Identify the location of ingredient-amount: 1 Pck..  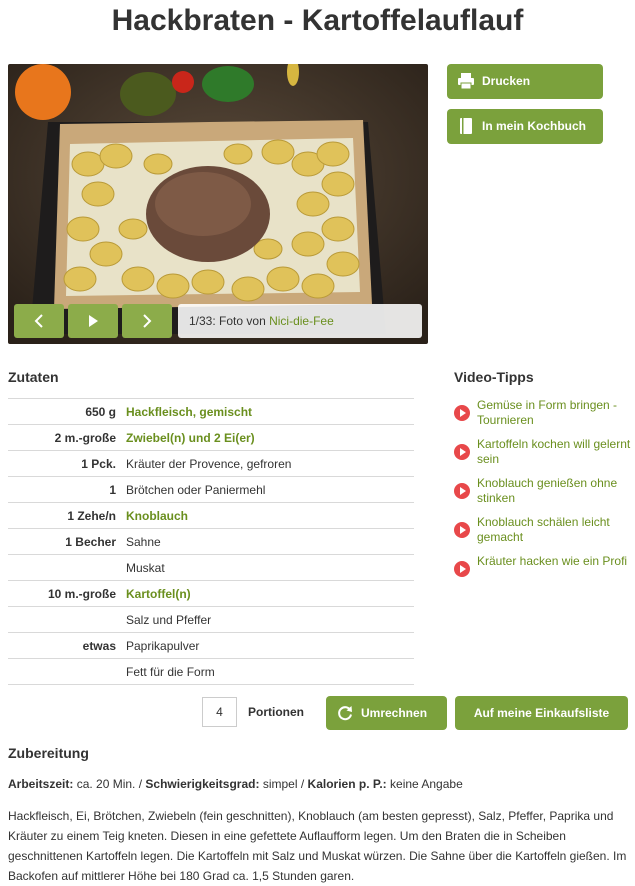
(66, 463).